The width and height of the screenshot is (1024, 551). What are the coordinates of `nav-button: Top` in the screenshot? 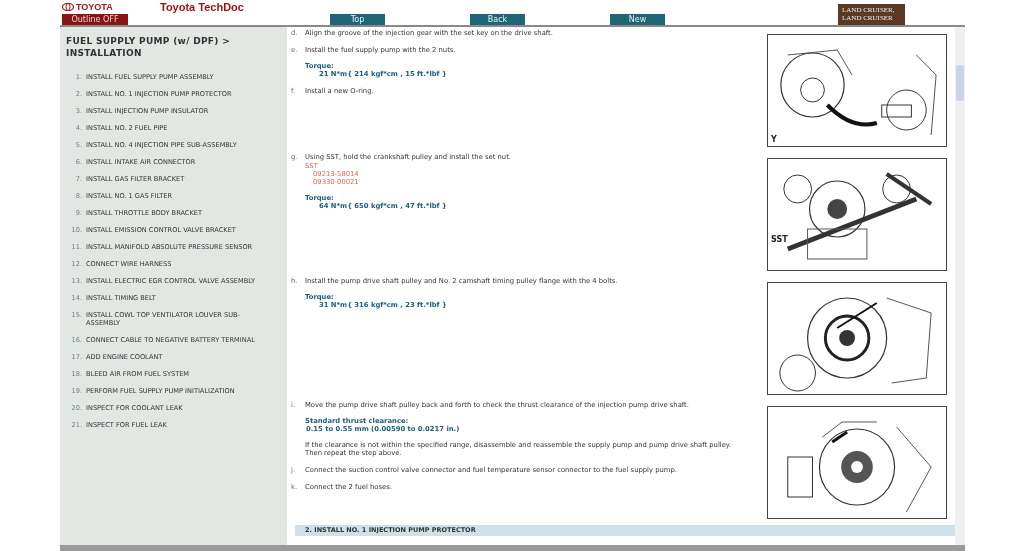 It's located at (357, 19).